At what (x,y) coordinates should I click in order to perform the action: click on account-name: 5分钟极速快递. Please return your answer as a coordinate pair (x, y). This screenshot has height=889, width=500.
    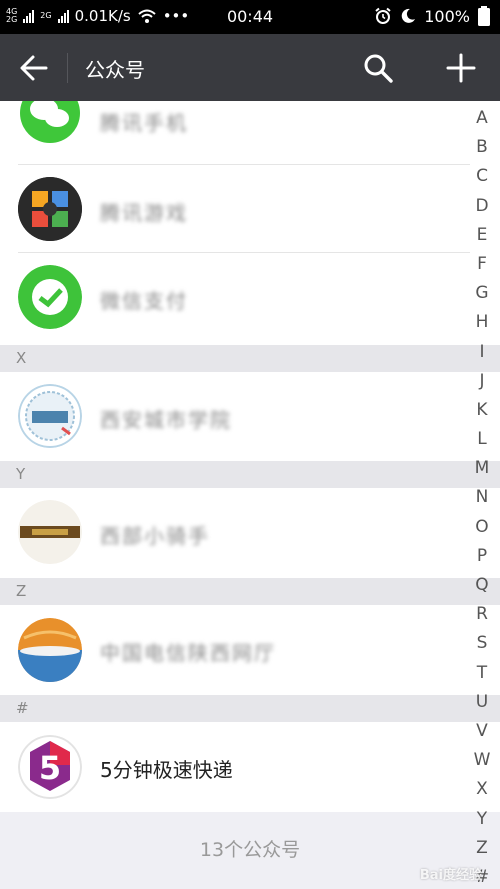
    Looking at the image, I should click on (166, 770).